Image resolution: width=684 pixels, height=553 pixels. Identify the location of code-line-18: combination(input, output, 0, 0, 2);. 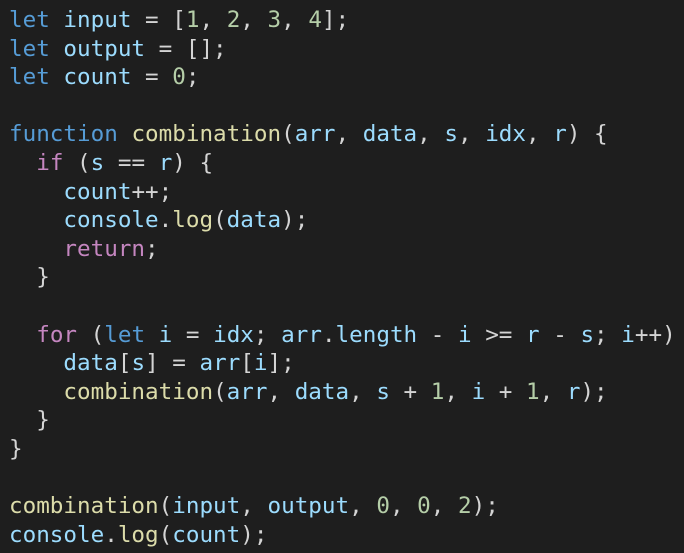
(346, 506).